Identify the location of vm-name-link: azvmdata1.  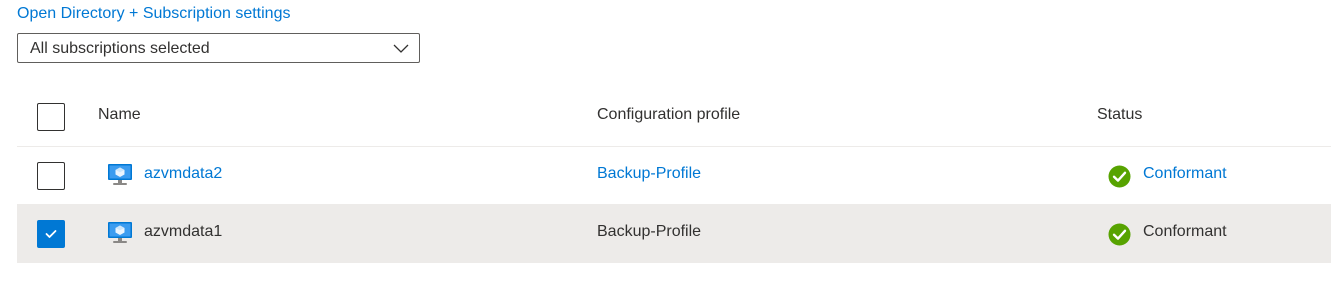
(183, 232).